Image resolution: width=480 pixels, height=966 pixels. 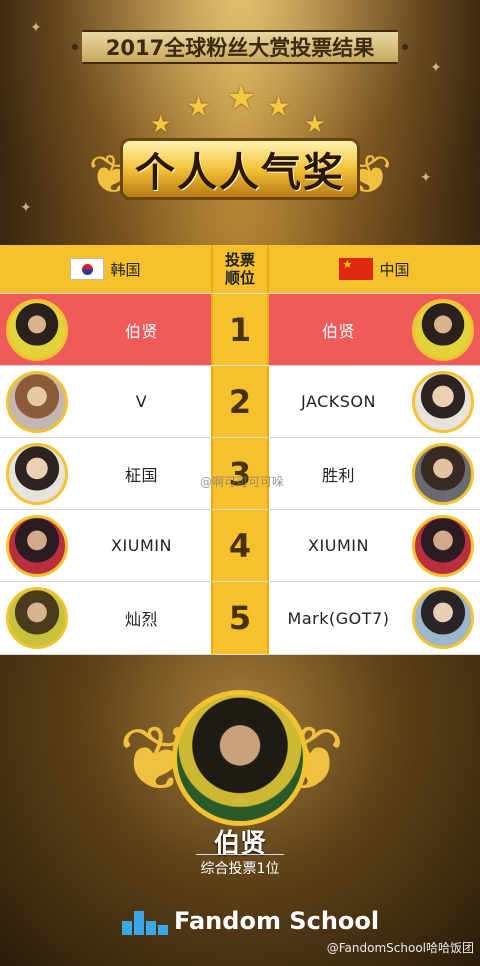 I want to click on china-cell: JACKSON, so click(x=374, y=401).